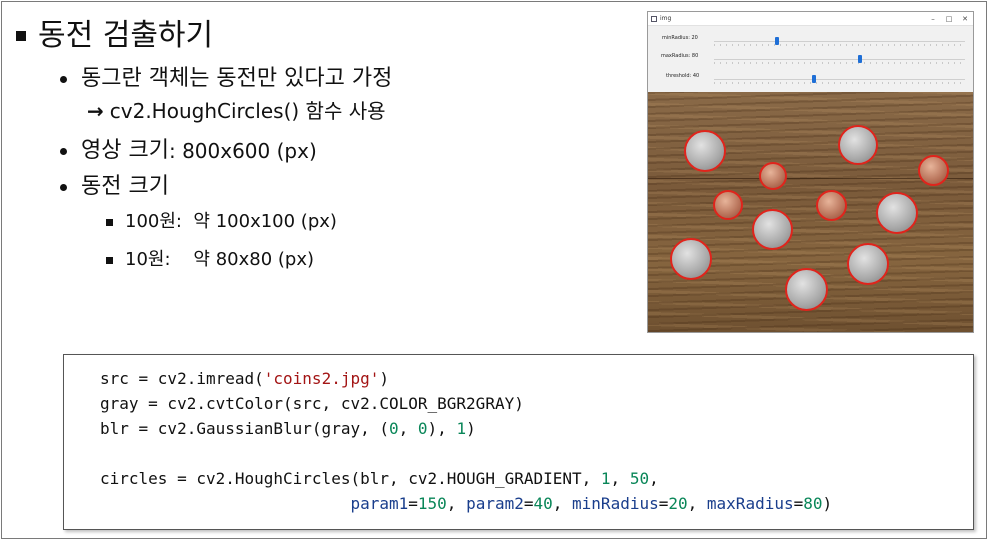 The image size is (990, 542). What do you see at coordinates (810, 19) in the screenshot?
I see `window-titlebar: img – □ ✕` at bounding box center [810, 19].